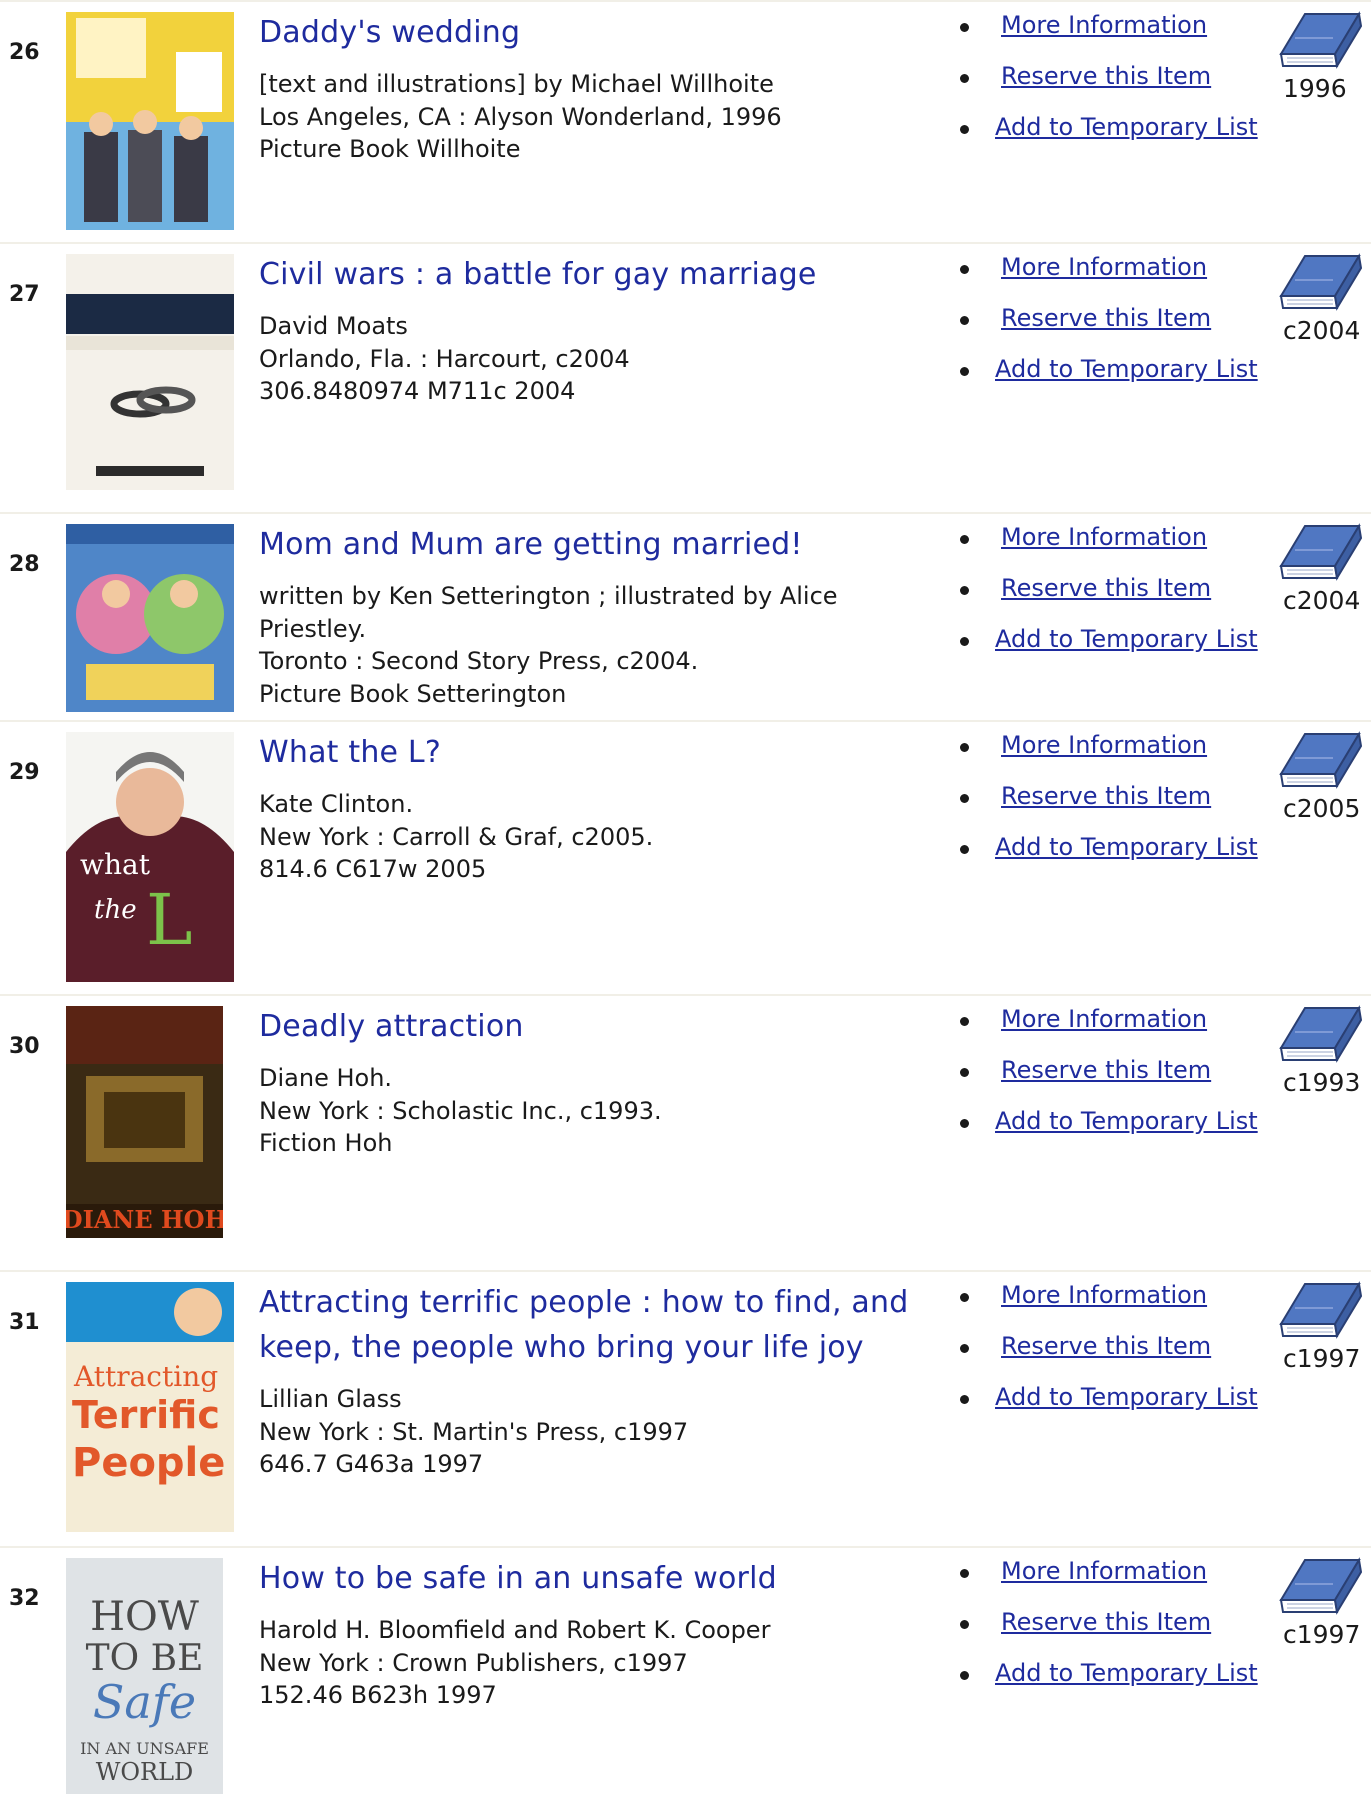  I want to click on result-number: 26, so click(24, 52).